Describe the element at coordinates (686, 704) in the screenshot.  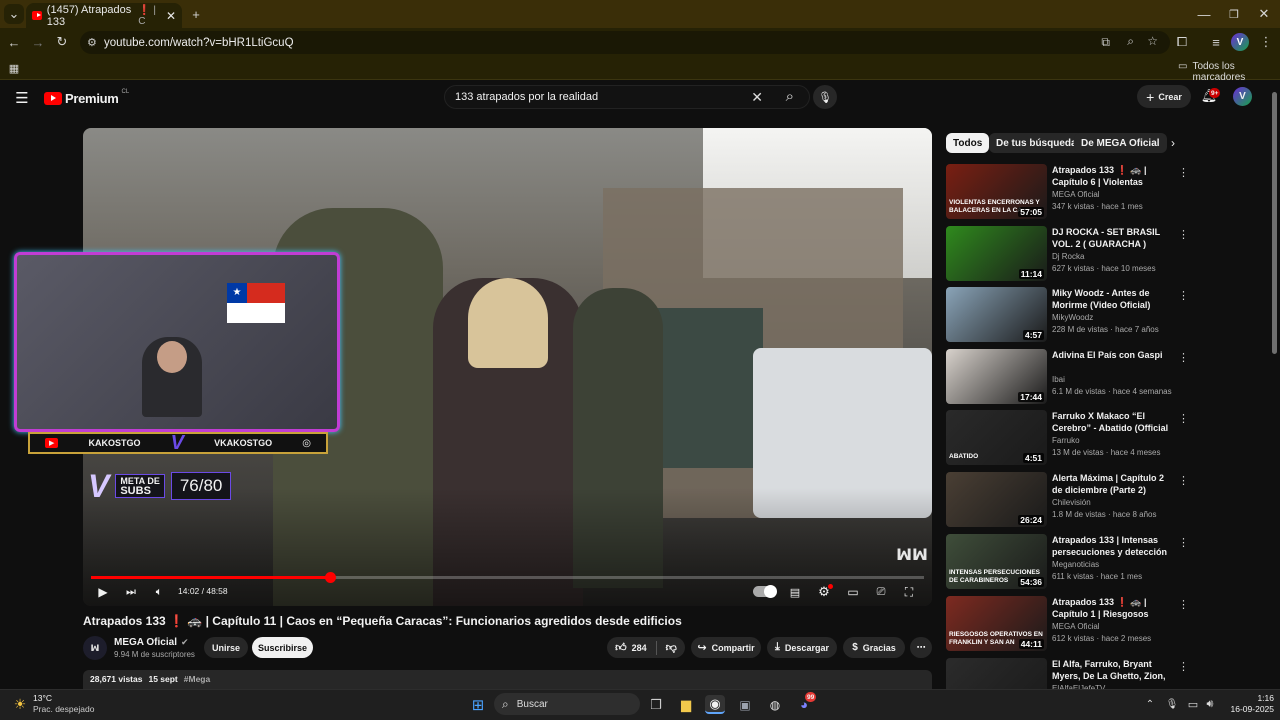
I see `file-explorer-icon: ▆` at that location.